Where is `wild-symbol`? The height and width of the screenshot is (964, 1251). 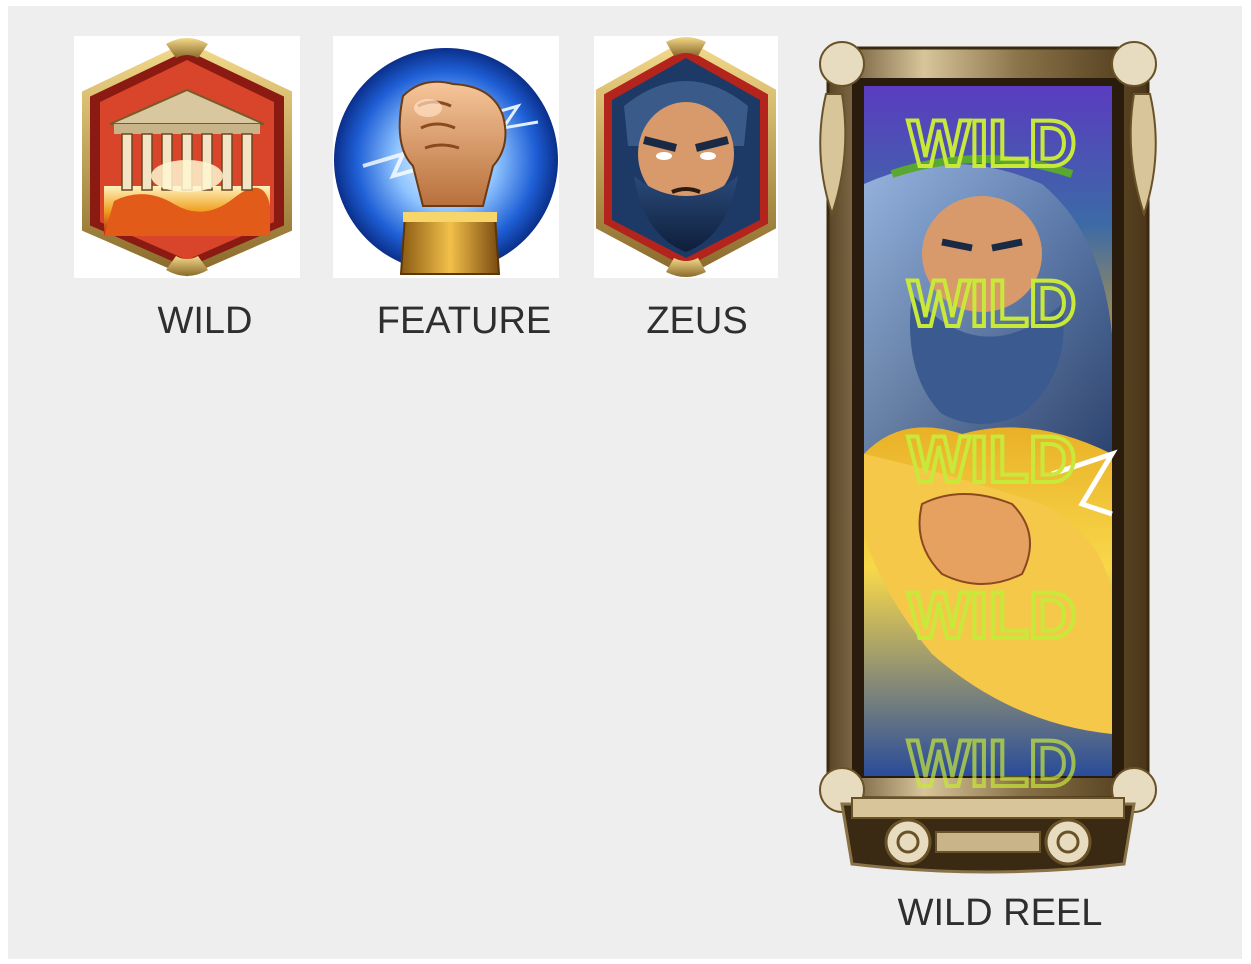 wild-symbol is located at coordinates (187, 157).